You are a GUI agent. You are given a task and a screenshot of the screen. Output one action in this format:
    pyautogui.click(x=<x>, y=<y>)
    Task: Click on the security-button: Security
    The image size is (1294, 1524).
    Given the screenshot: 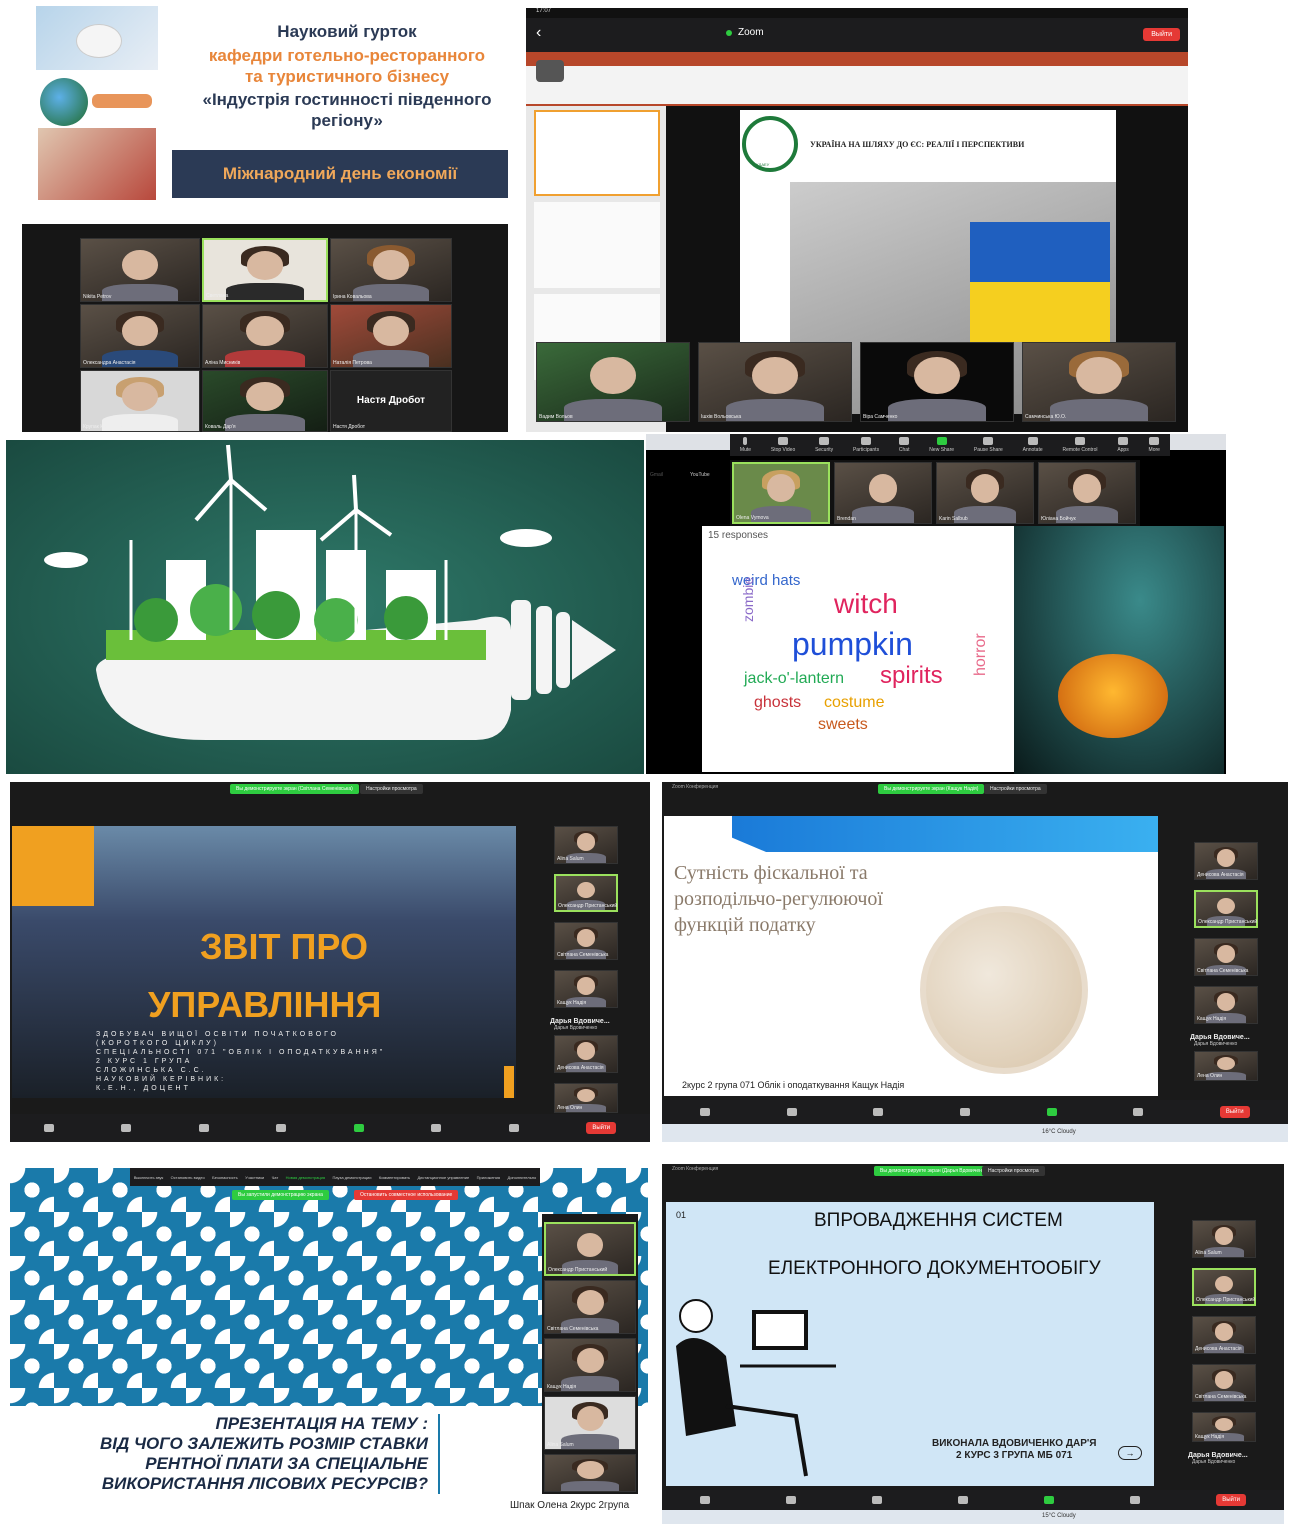 What is the action you would take?
    pyautogui.click(x=824, y=445)
    